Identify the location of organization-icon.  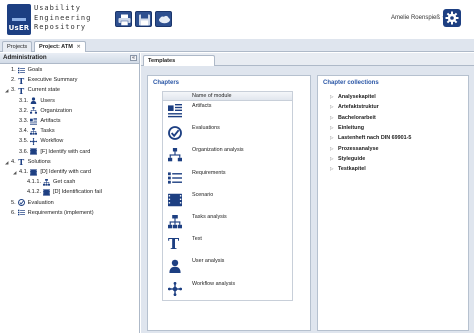
(175, 155).